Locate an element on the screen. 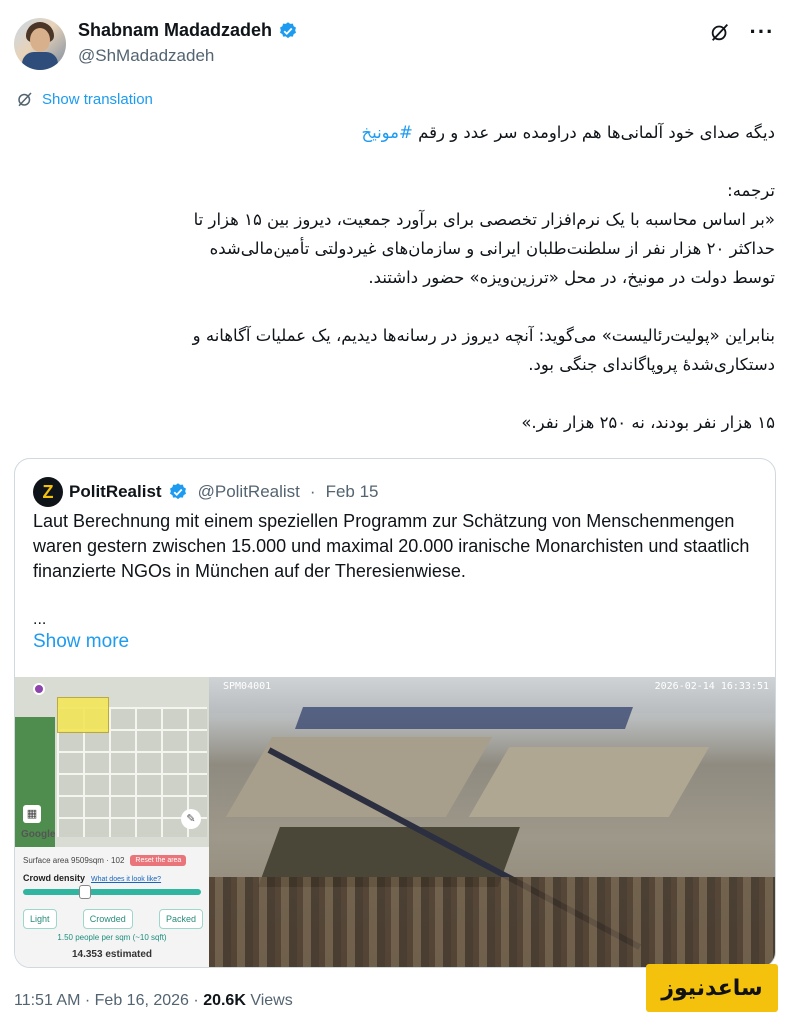 This screenshot has height=1026, width=795. author-avatar is located at coordinates (40, 44).